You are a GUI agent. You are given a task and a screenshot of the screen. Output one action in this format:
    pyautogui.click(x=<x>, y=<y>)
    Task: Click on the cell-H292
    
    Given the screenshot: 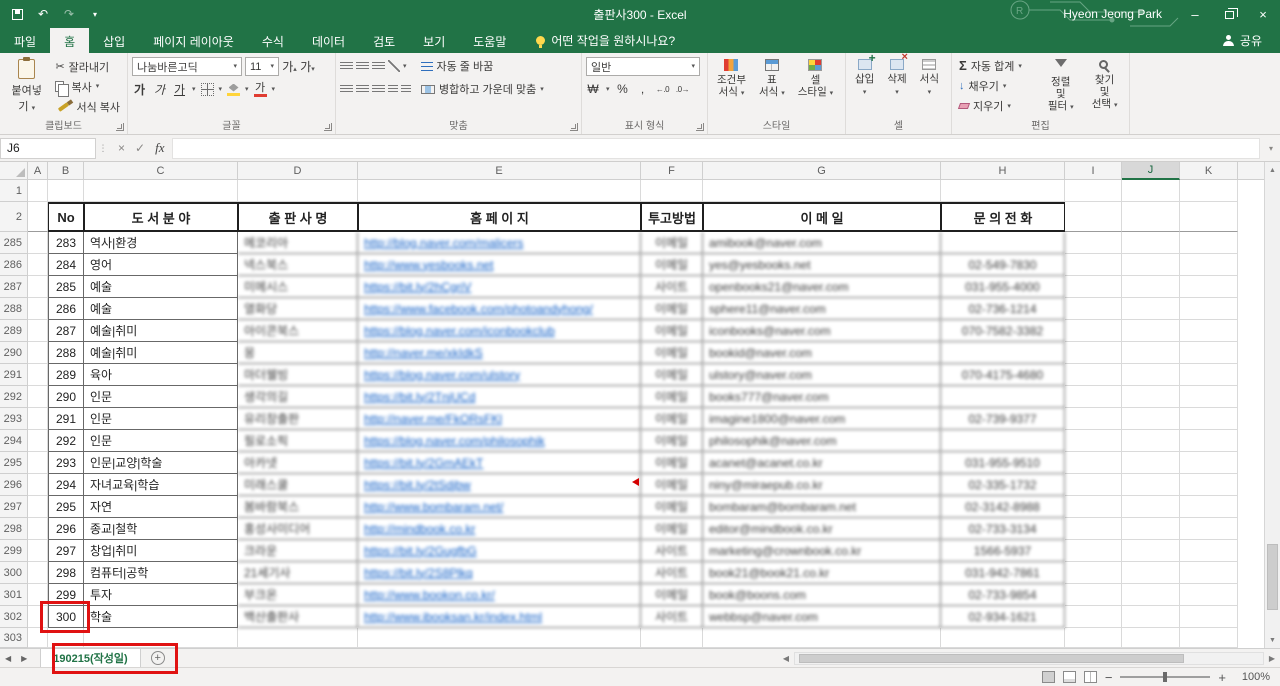 What is the action you would take?
    pyautogui.click(x=1003, y=397)
    